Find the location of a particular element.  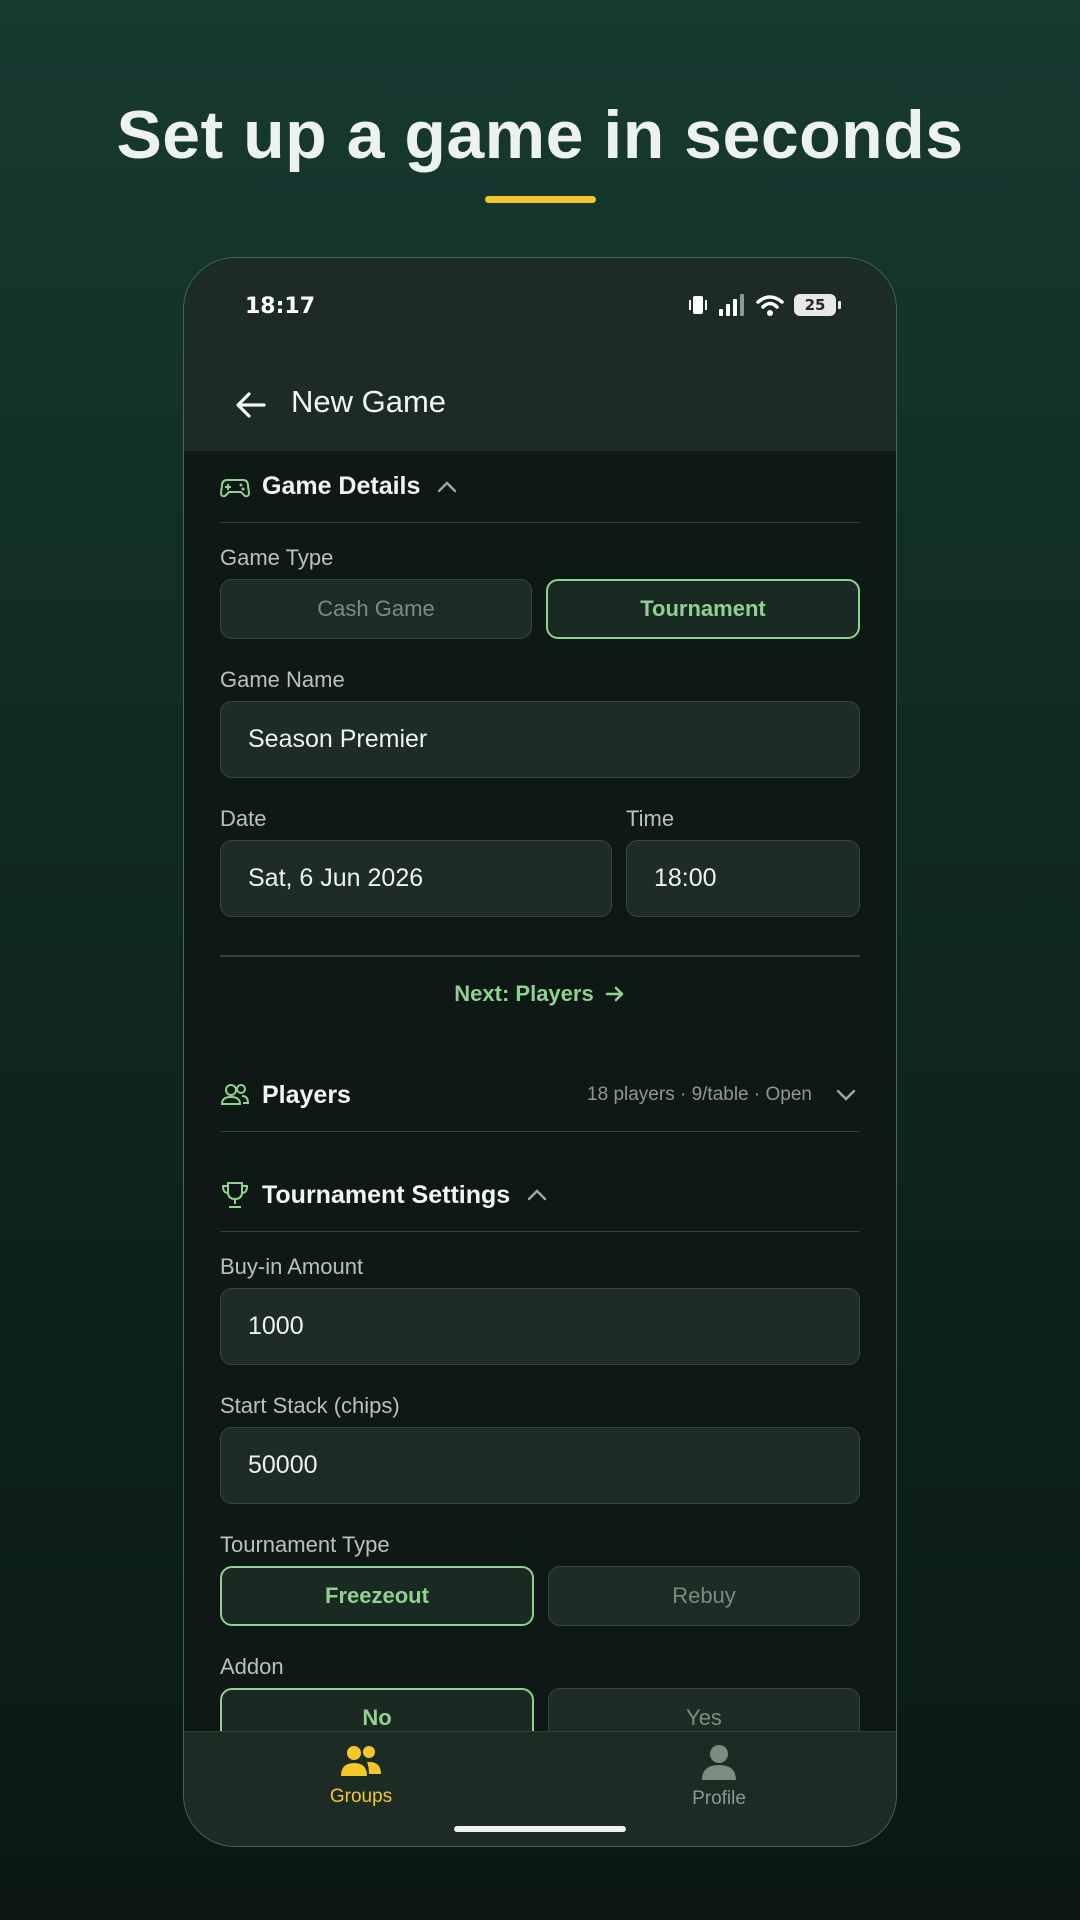

game-type-cash: Cash Game is located at coordinates (376, 609).